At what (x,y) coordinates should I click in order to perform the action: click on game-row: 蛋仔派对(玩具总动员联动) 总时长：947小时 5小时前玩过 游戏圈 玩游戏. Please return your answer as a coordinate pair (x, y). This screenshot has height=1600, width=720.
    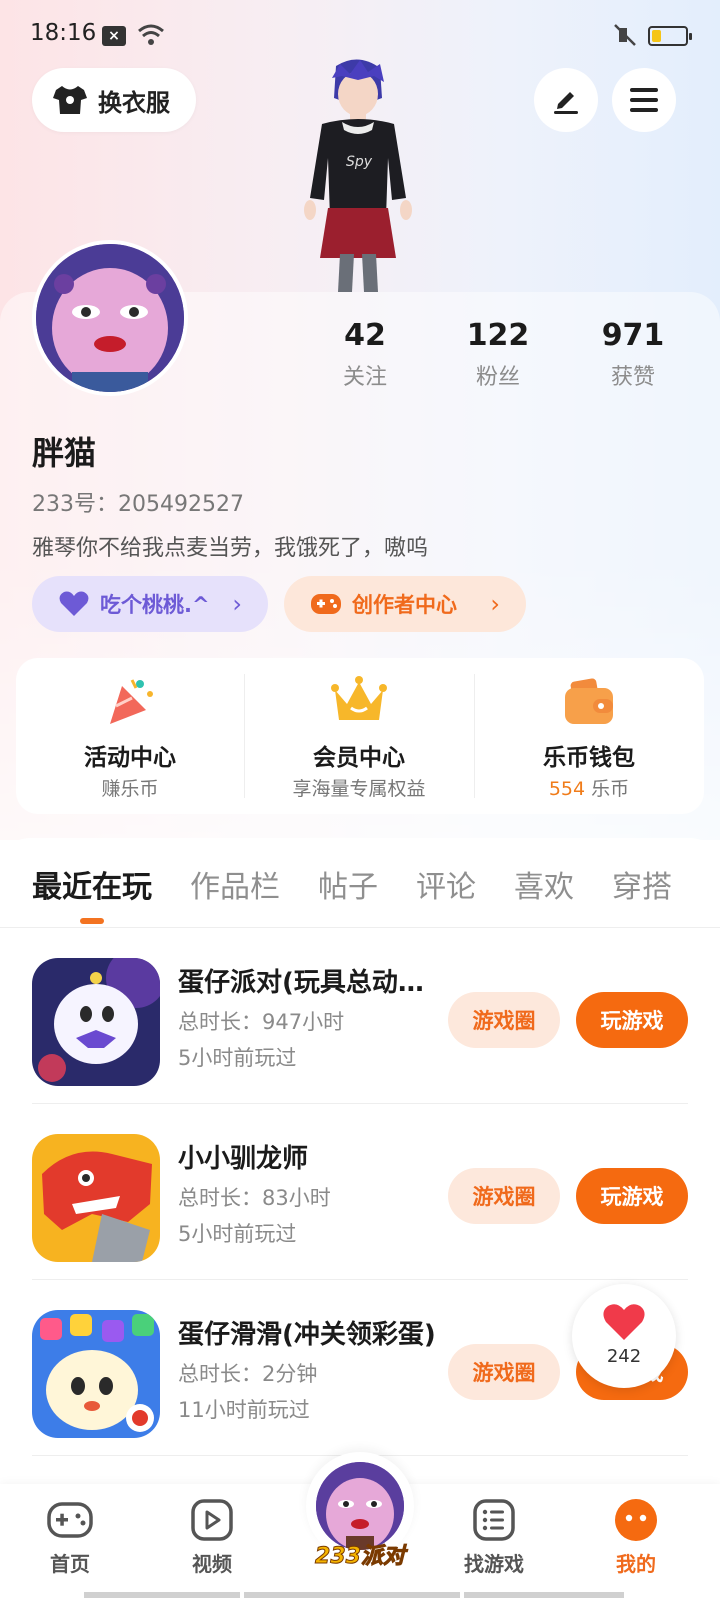
    Looking at the image, I should click on (360, 1016).